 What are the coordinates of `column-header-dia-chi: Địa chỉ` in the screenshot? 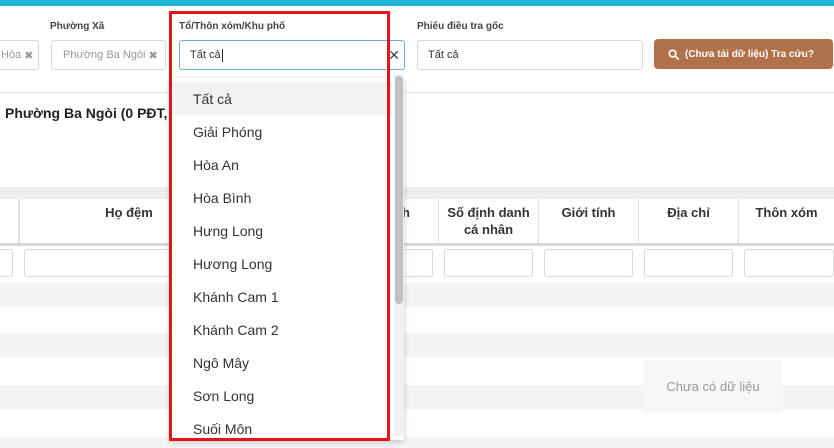 It's located at (689, 221).